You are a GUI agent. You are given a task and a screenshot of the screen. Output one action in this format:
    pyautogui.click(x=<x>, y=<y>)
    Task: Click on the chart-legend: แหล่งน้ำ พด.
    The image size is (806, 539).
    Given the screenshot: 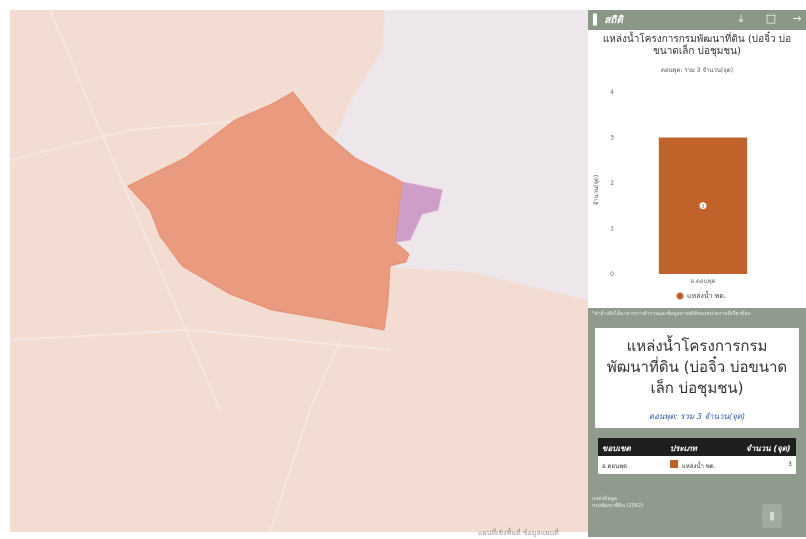 What is the action you would take?
    pyautogui.click(x=701, y=294)
    